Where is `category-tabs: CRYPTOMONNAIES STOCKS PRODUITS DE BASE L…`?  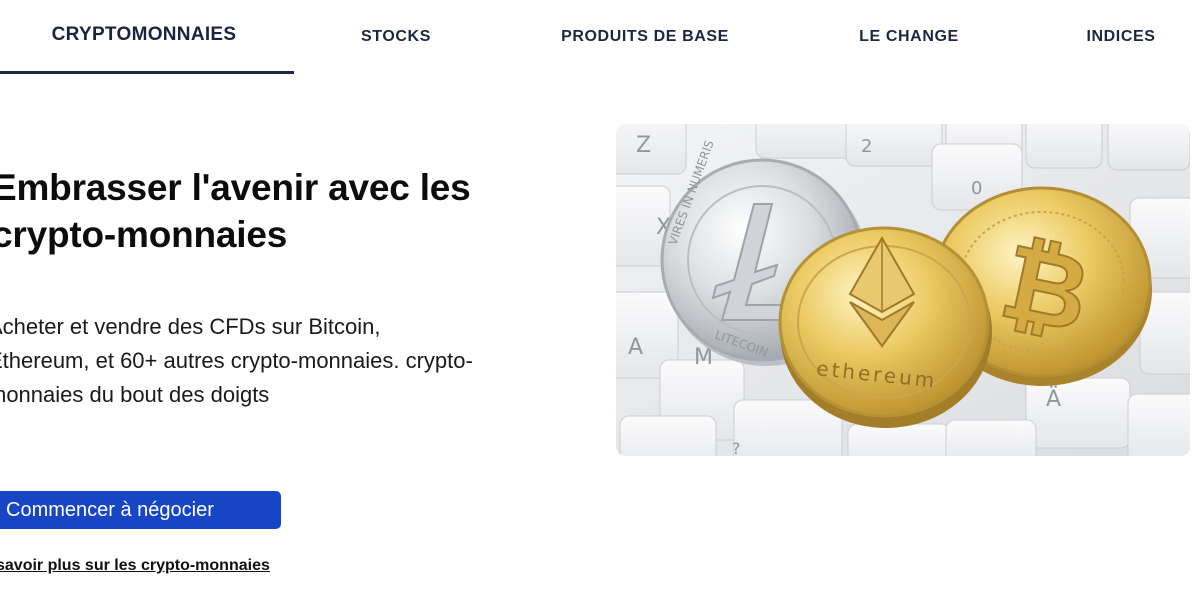 category-tabs: CRYPTOMONNAIES STOCKS PRODUITS DE BASE L… is located at coordinates (600, 37).